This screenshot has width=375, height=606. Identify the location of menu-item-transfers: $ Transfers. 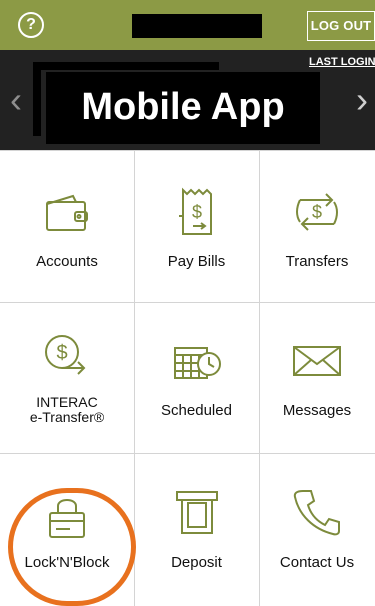
(317, 226).